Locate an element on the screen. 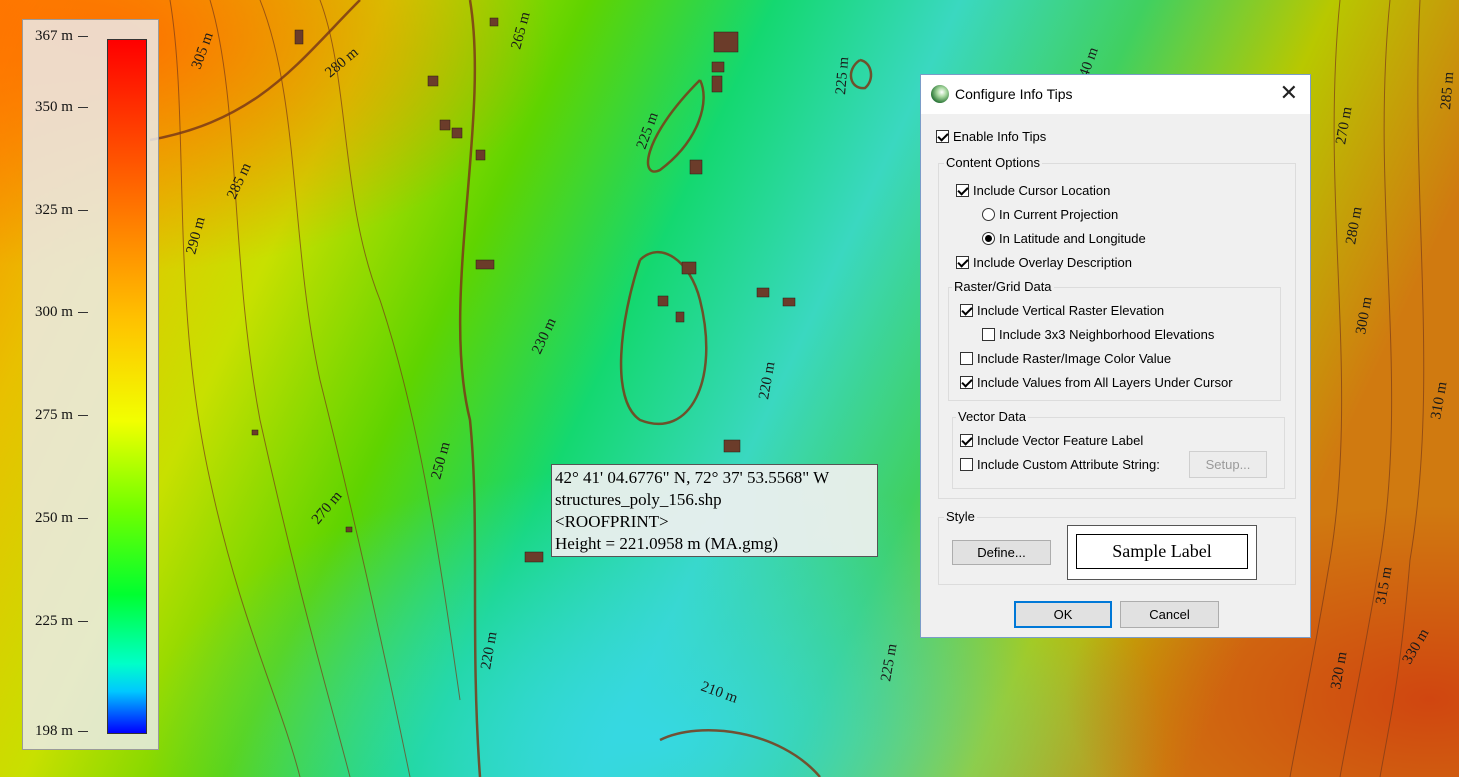 This screenshot has height=777, width=1459. include-overlay-description-checkbox: Include Overlay Description is located at coordinates (1044, 262).